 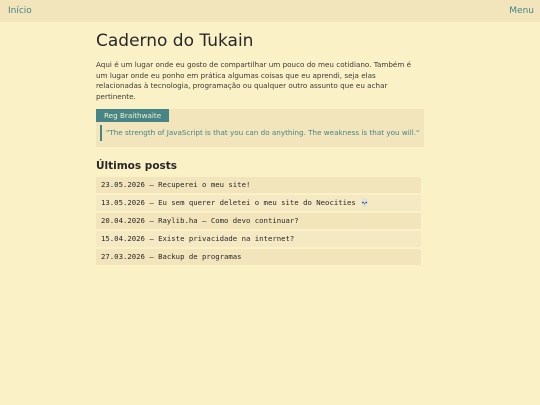 What do you see at coordinates (175, 41) in the screenshot?
I see `page-title: Caderno do Tukain` at bounding box center [175, 41].